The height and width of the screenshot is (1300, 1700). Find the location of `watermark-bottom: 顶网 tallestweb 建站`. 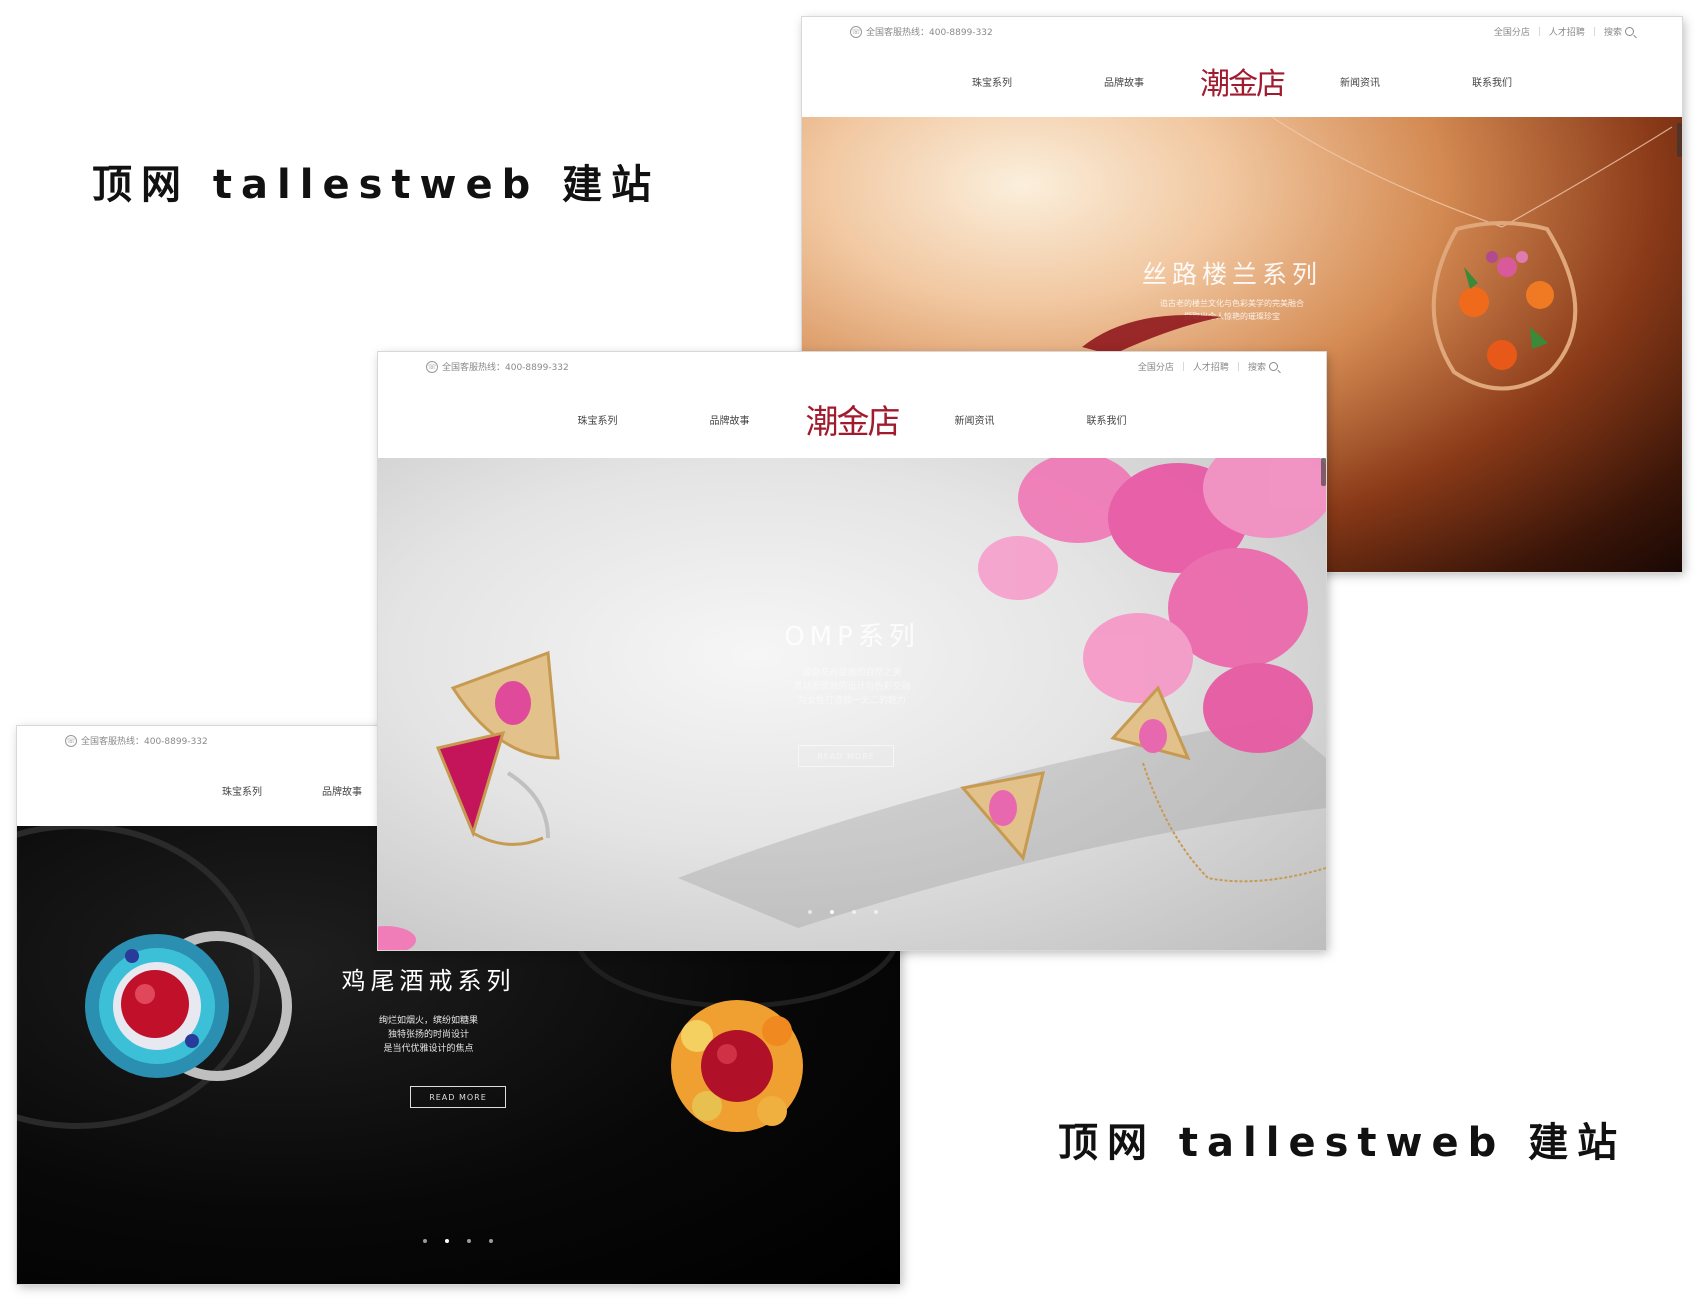

watermark-bottom: 顶网 tallestweb 建站 is located at coordinates (1342, 1143).